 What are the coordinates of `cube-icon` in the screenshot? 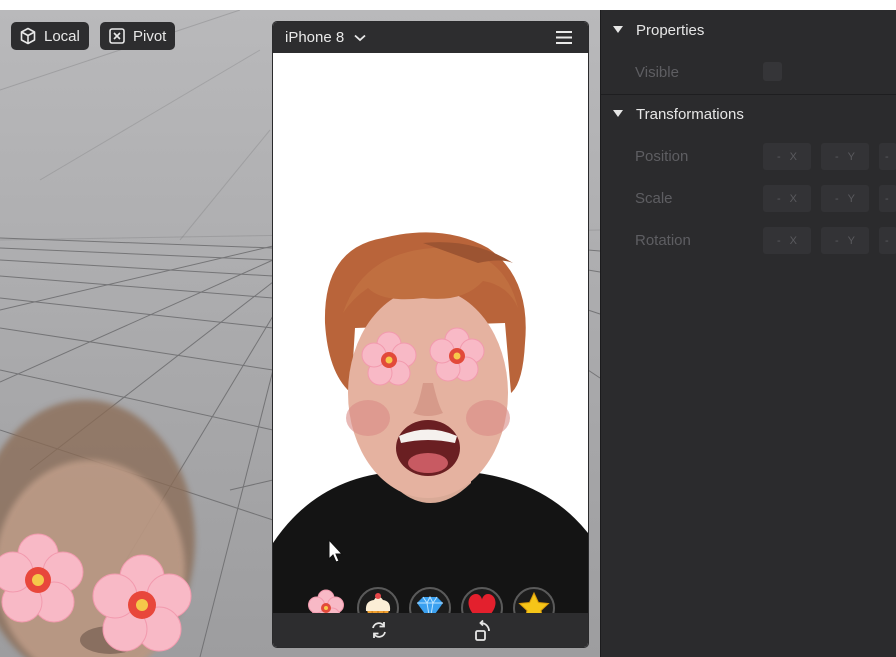 It's located at (28, 36).